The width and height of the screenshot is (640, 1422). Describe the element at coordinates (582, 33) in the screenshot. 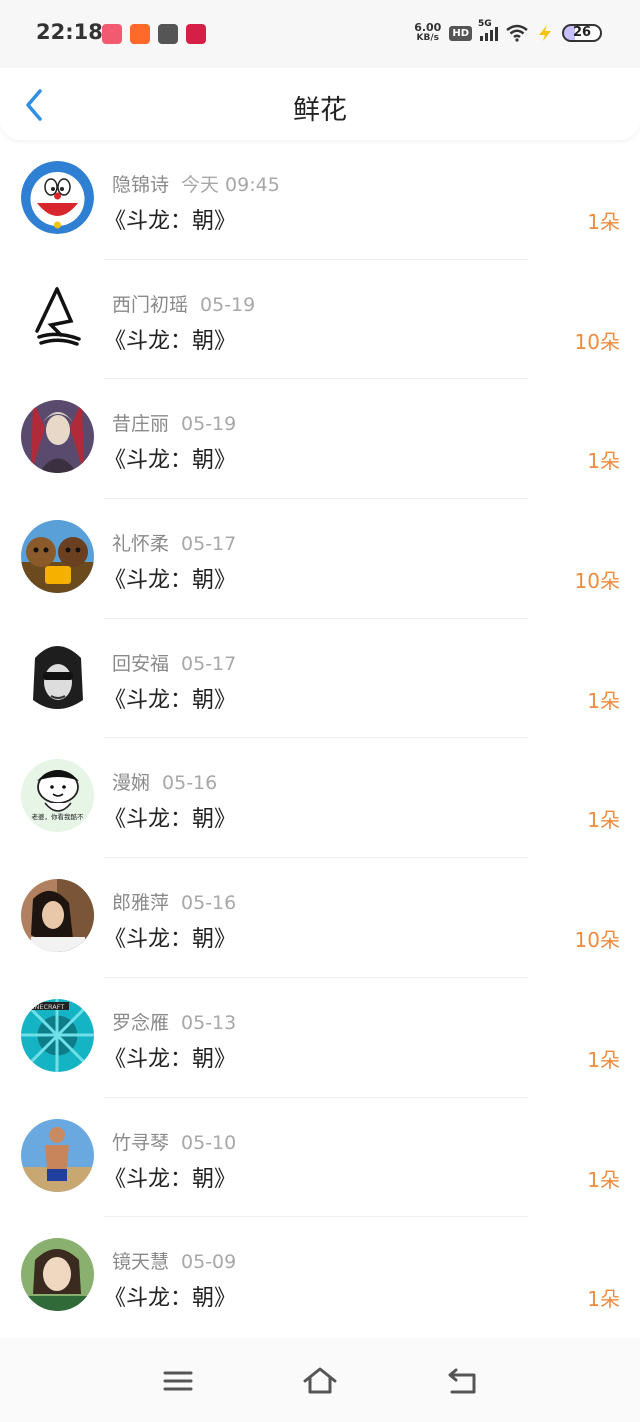

I see `battery-indicator: 26` at that location.